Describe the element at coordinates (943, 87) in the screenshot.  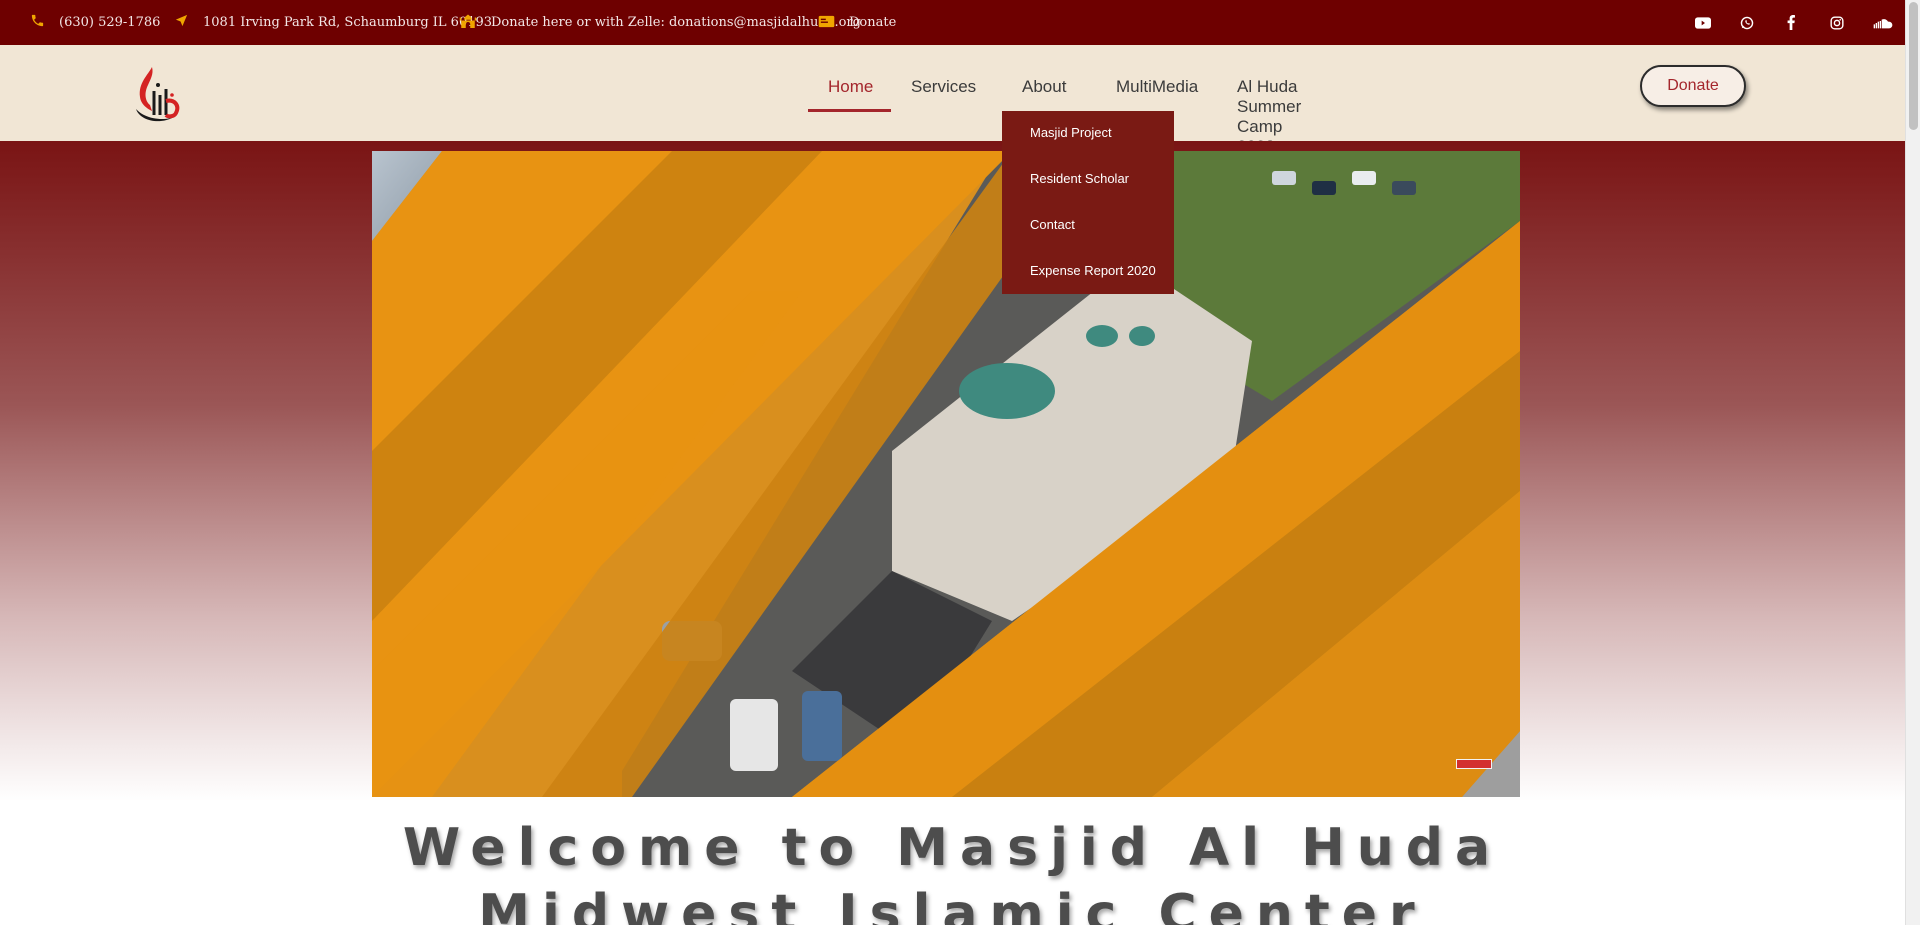
I see `nav-services: Services` at that location.